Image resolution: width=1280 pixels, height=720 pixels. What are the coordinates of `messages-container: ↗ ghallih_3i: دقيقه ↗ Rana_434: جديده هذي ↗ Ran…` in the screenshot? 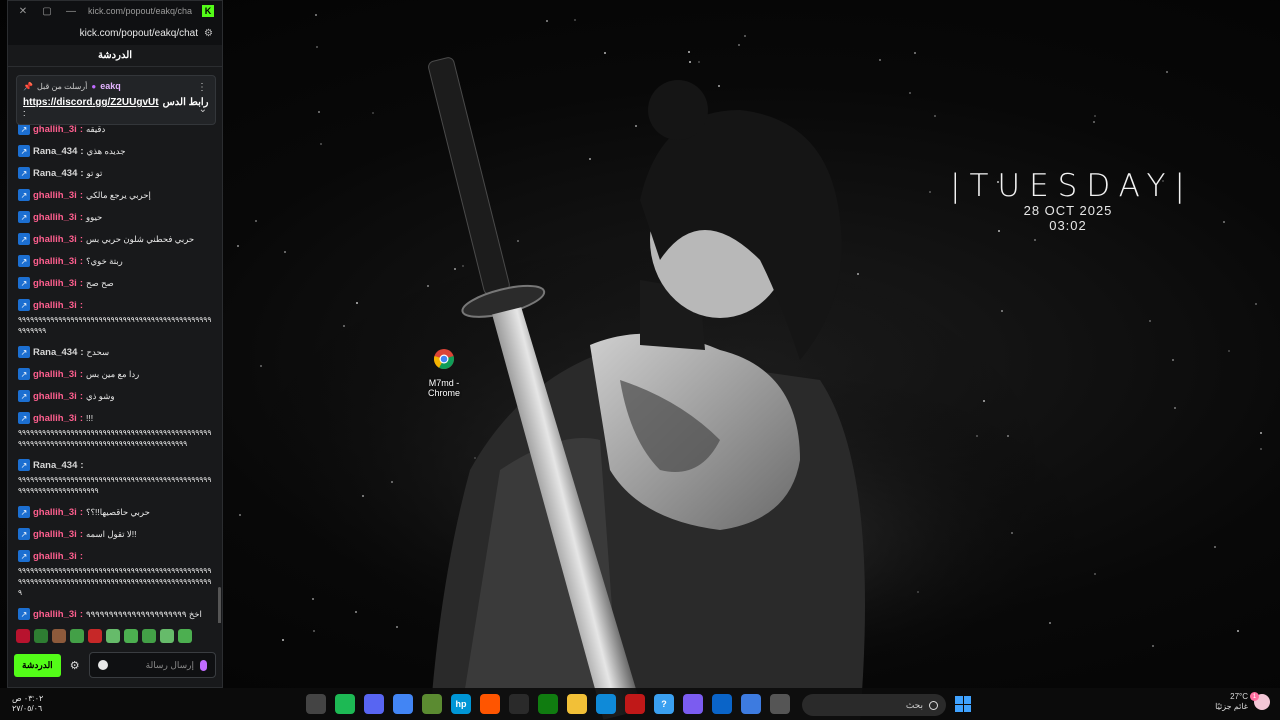 It's located at (116, 373).